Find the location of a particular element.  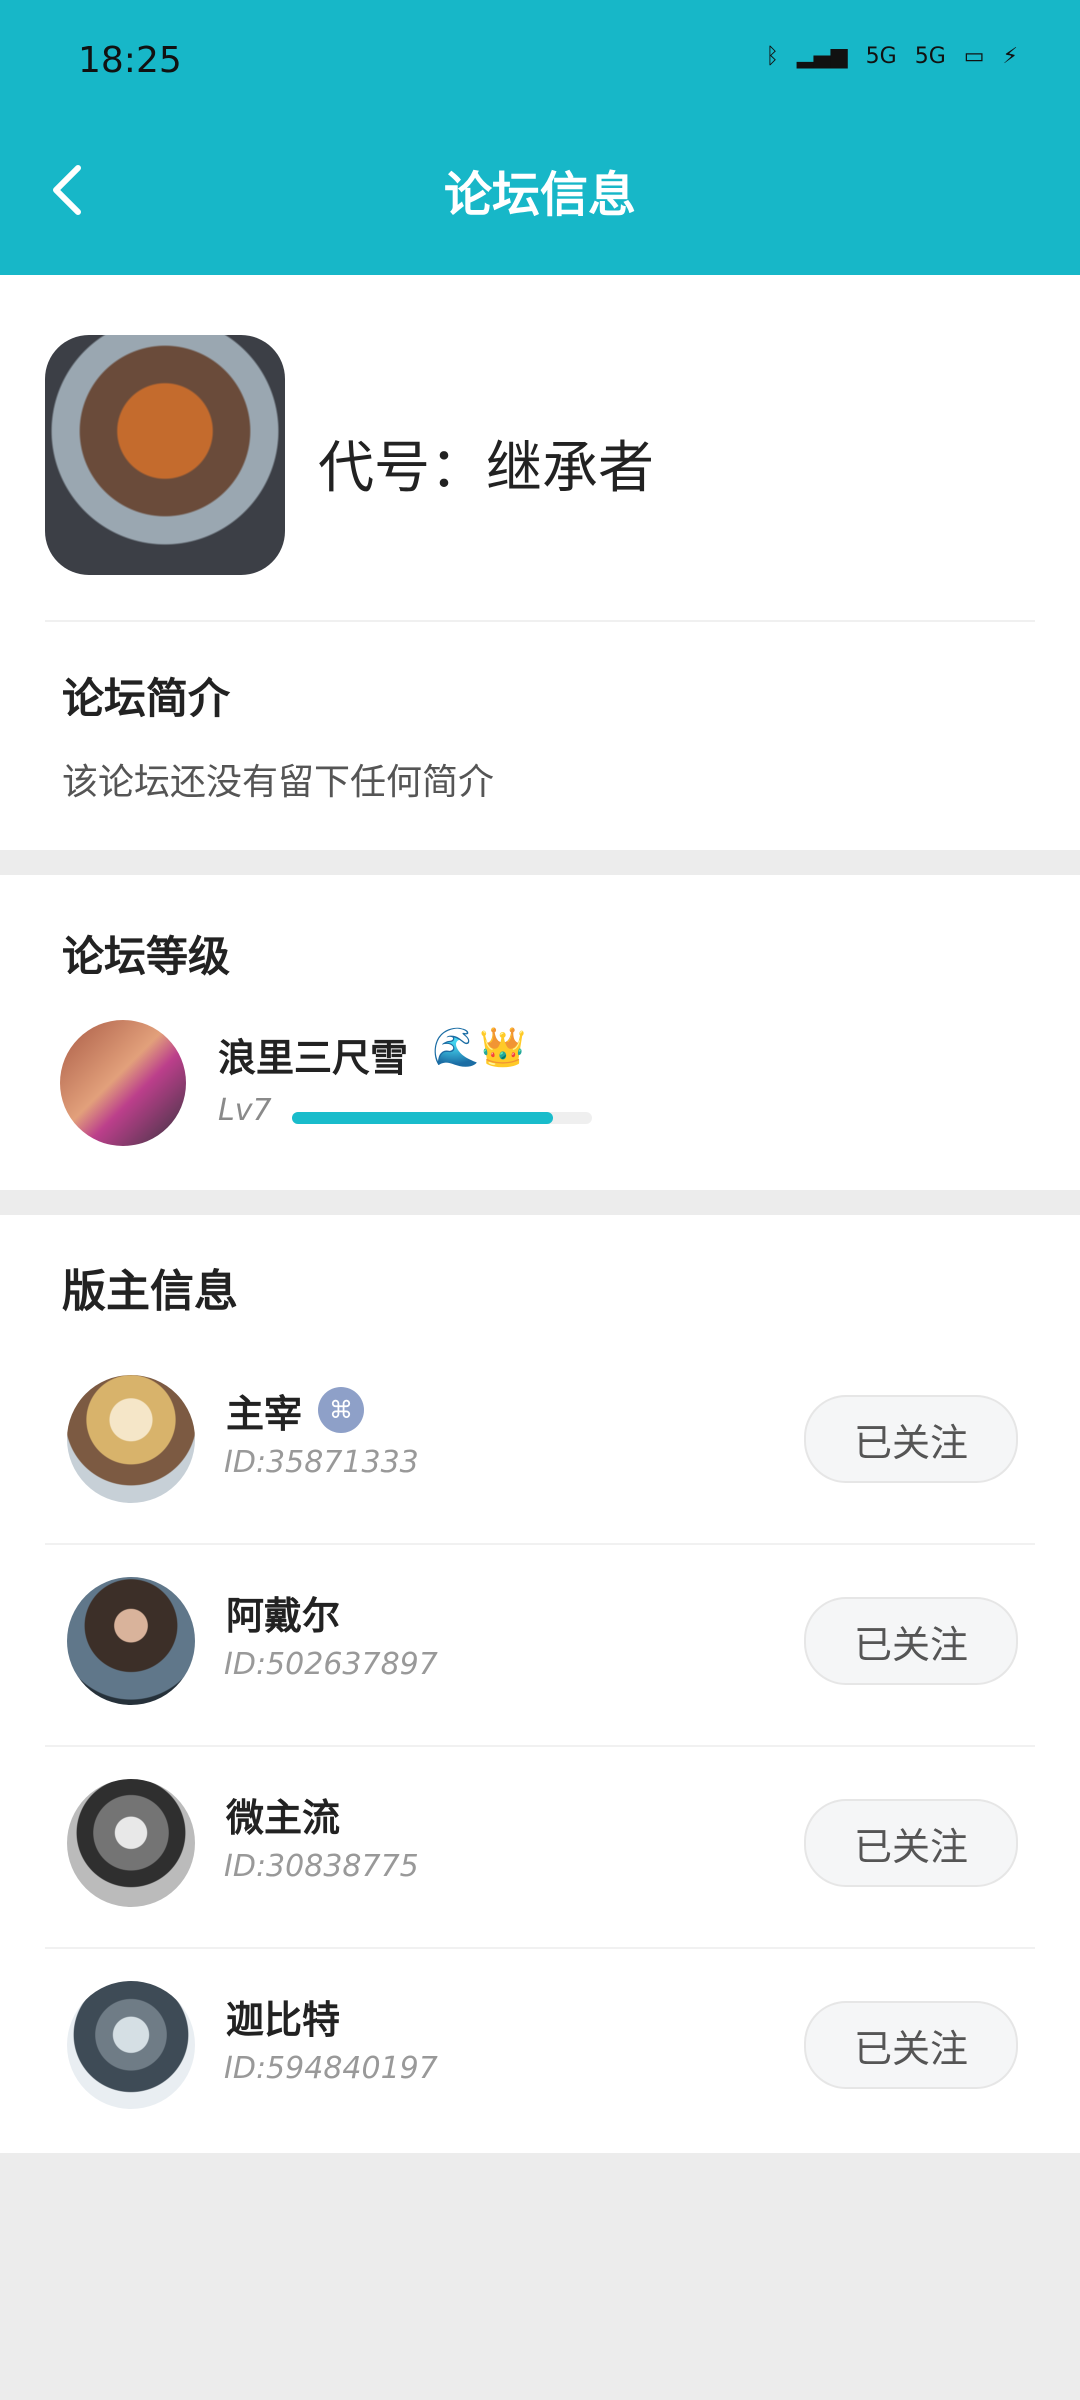

level-avatar is located at coordinates (123, 1083).